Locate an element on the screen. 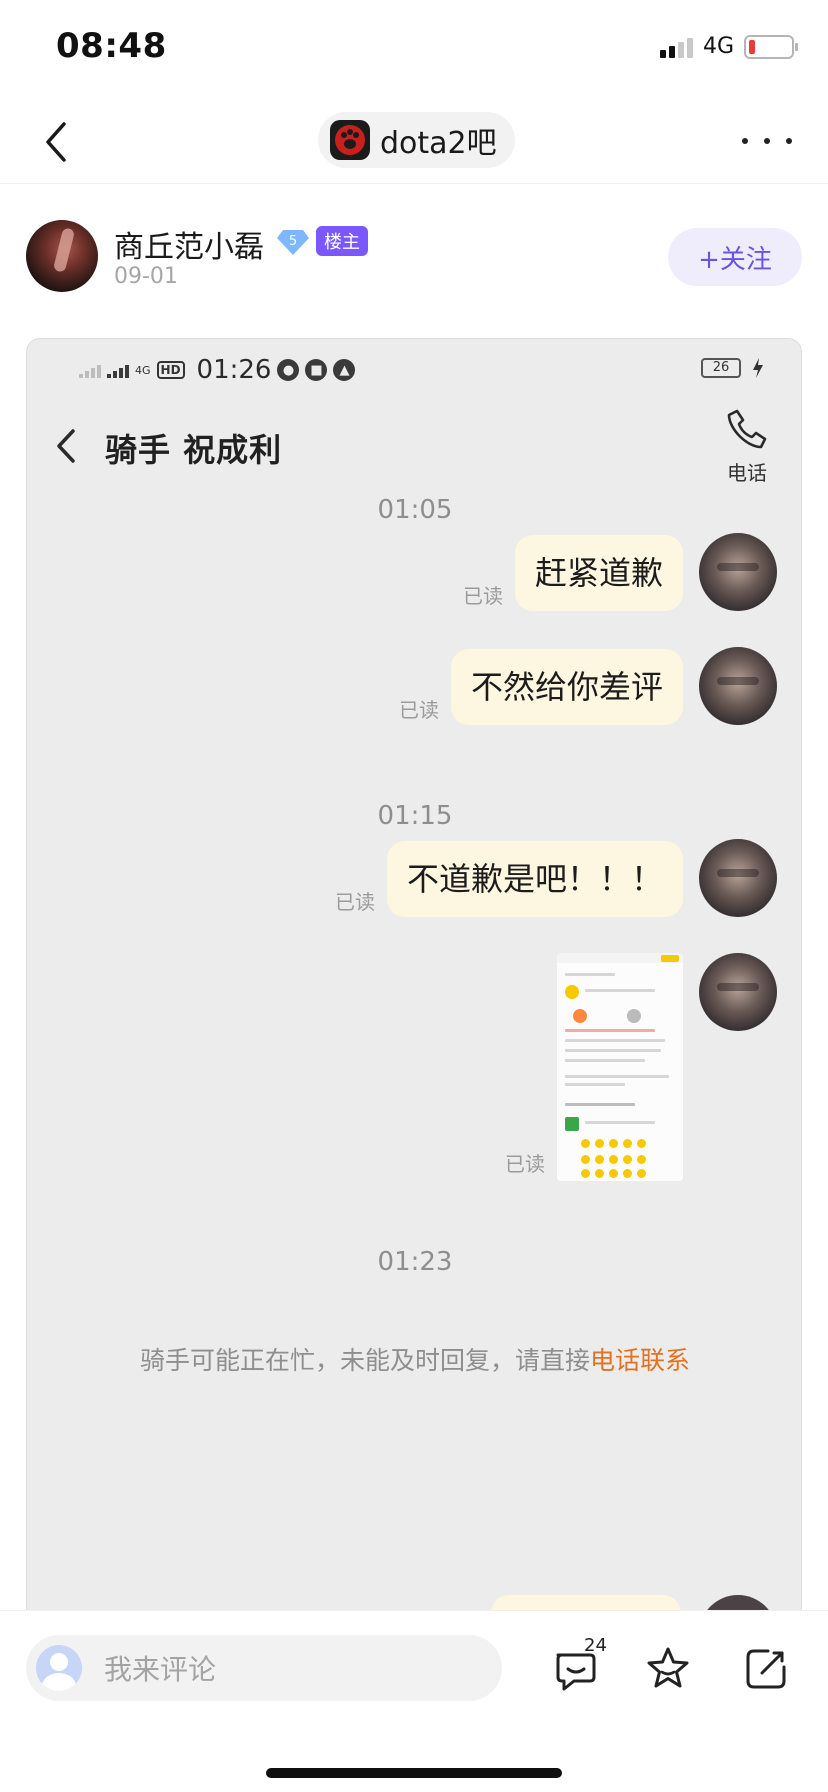 The height and width of the screenshot is (1792, 828). message-row: 已读 不道歉是吧！！！ is located at coordinates (556, 878).